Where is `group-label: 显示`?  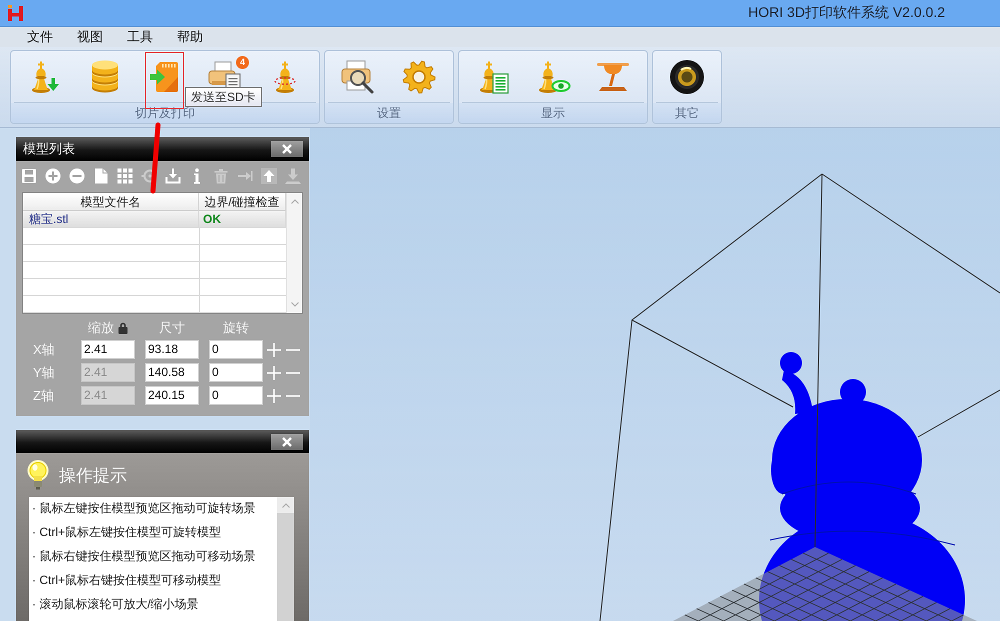
group-label: 显示 is located at coordinates (553, 113).